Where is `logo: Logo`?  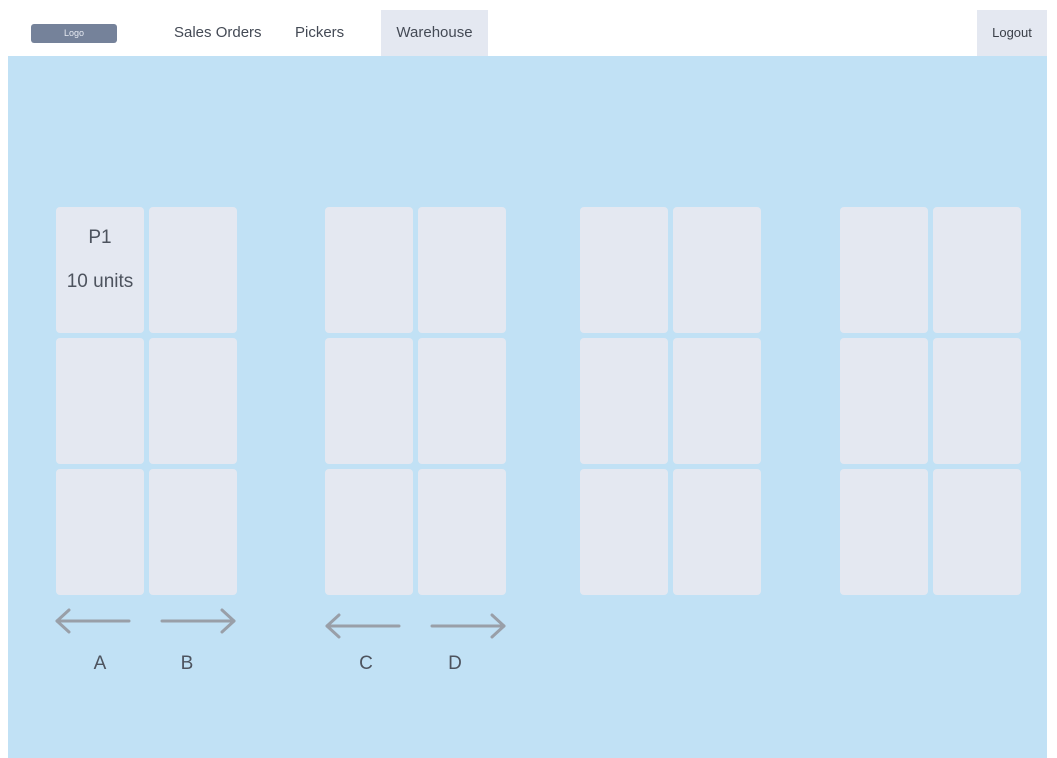
logo: Logo is located at coordinates (74, 33).